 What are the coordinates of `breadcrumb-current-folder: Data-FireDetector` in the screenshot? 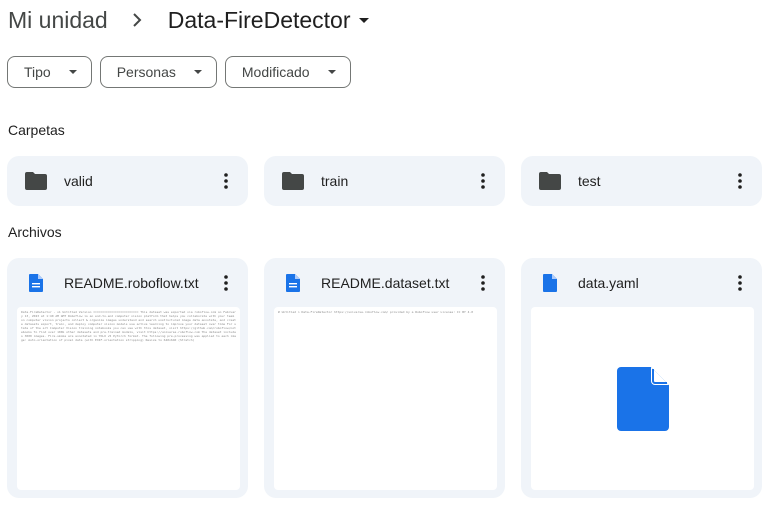 It's located at (268, 20).